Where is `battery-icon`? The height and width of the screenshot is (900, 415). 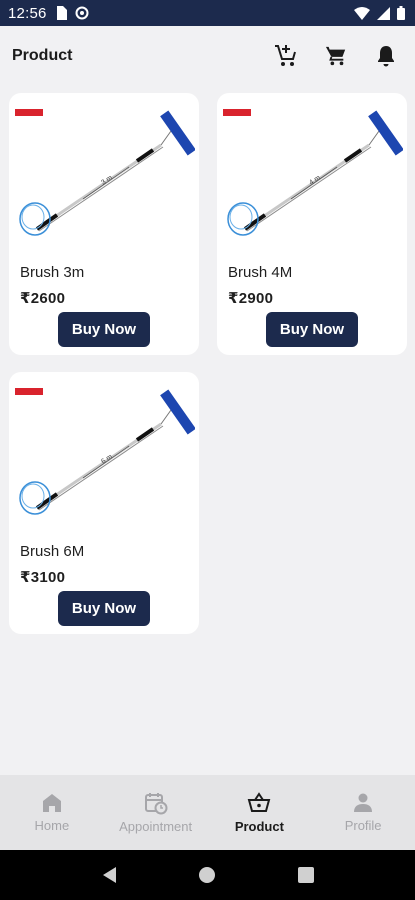 battery-icon is located at coordinates (401, 13).